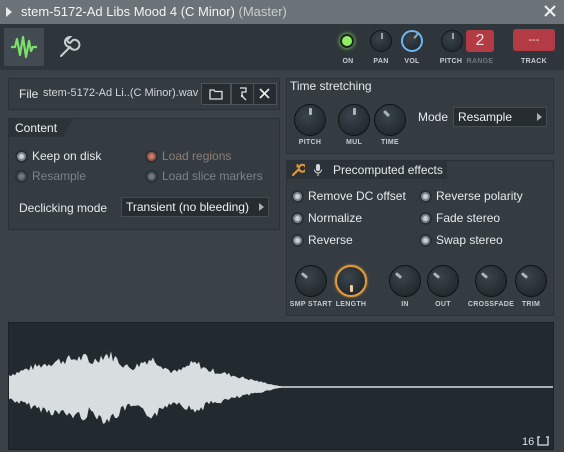 This screenshot has width=564, height=452. I want to click on crossfade-knob, so click(491, 281).